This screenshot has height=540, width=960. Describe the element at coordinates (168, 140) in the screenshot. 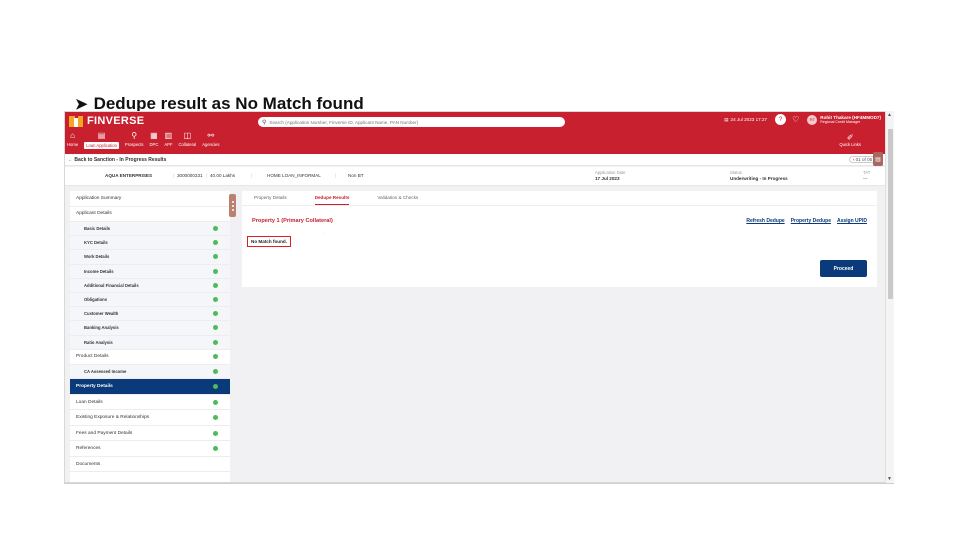

I see `nav-apf: ▥ APF` at that location.